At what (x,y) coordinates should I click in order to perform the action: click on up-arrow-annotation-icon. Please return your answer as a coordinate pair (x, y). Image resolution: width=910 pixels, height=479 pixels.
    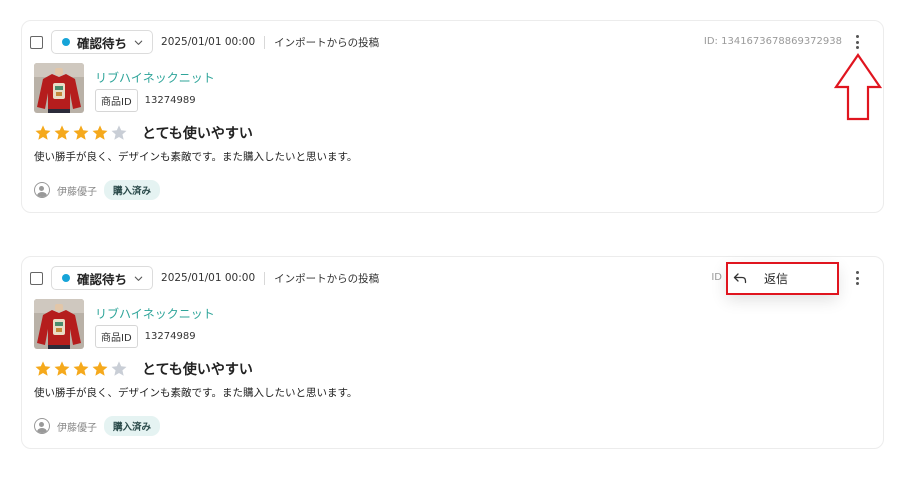
    Looking at the image, I should click on (858, 87).